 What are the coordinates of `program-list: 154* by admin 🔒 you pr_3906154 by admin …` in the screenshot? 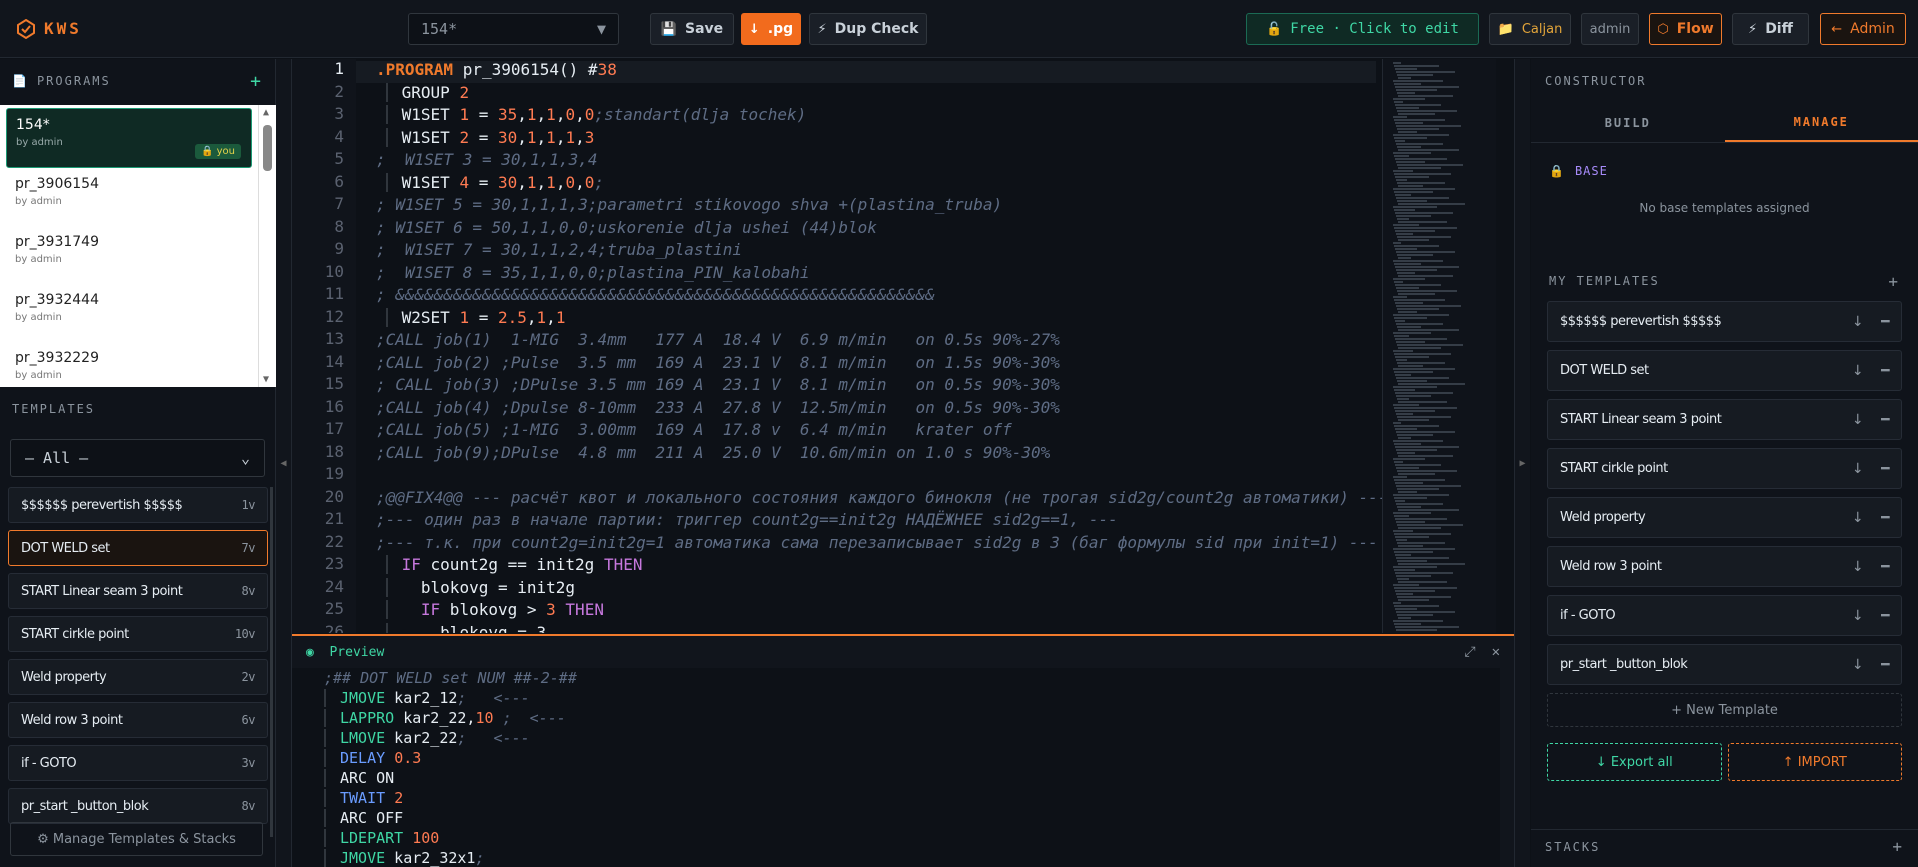 It's located at (129, 246).